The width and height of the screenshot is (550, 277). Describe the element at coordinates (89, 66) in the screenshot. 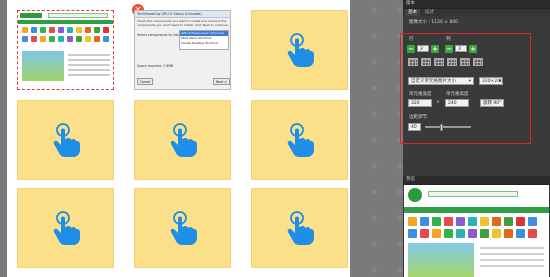

I see `site-text-lines` at that location.